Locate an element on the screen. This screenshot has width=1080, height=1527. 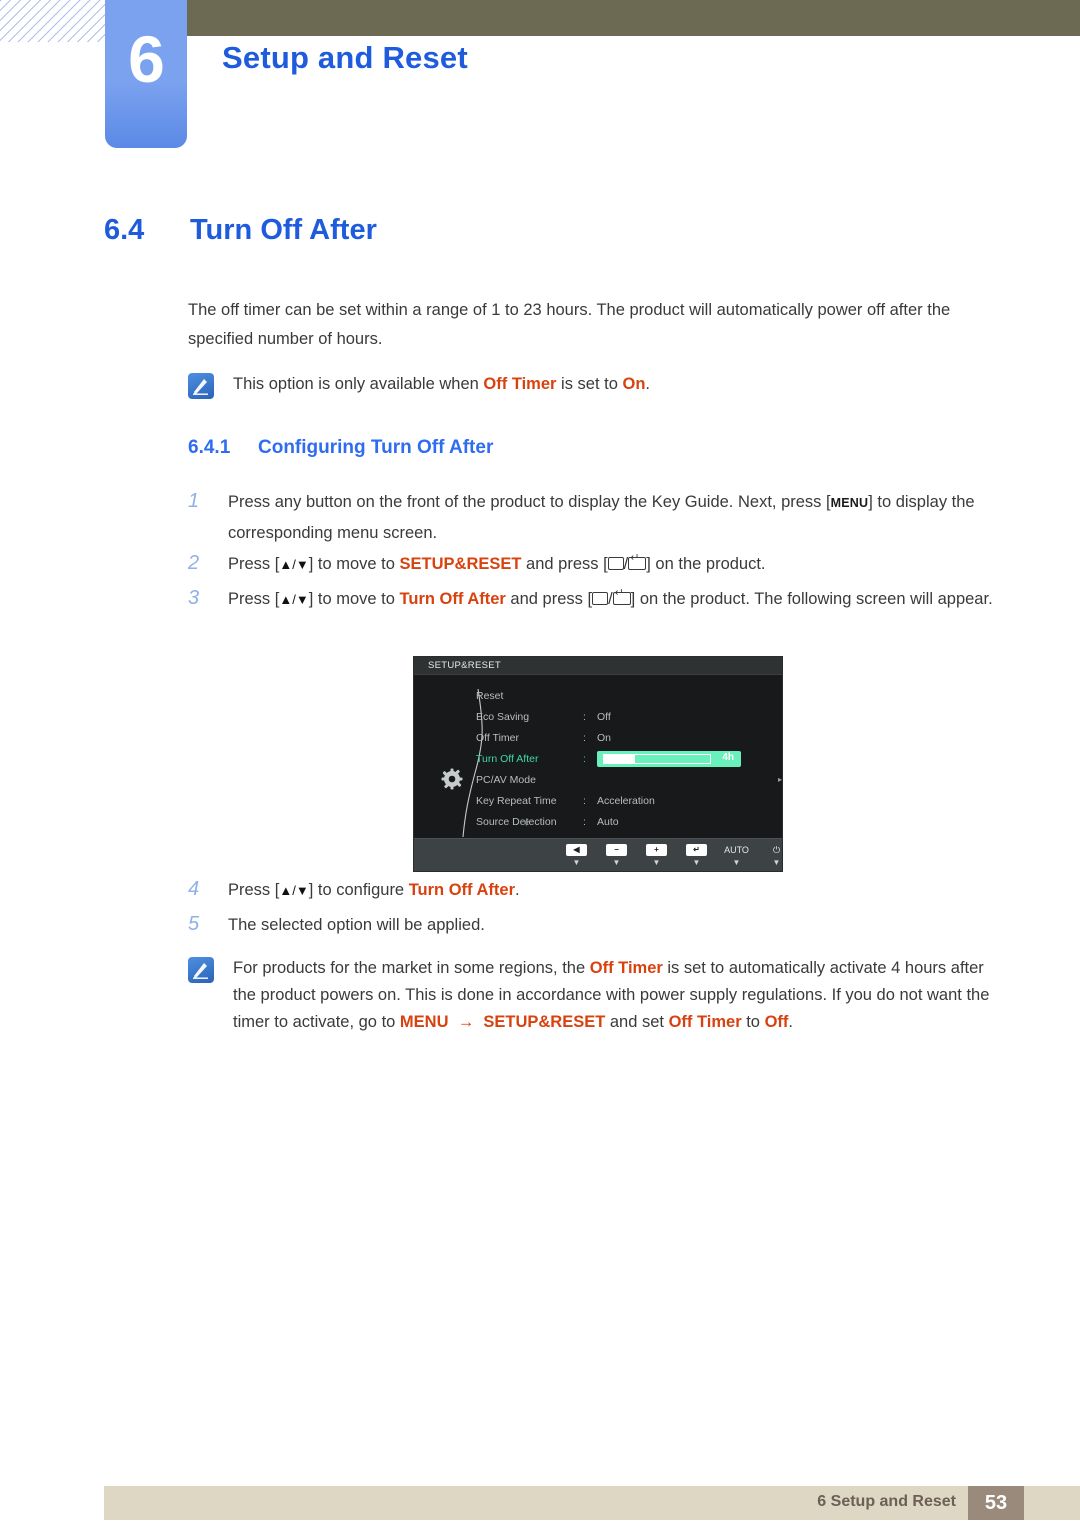
osd-button-auto: AUTO ▼ is located at coordinates (736, 855).